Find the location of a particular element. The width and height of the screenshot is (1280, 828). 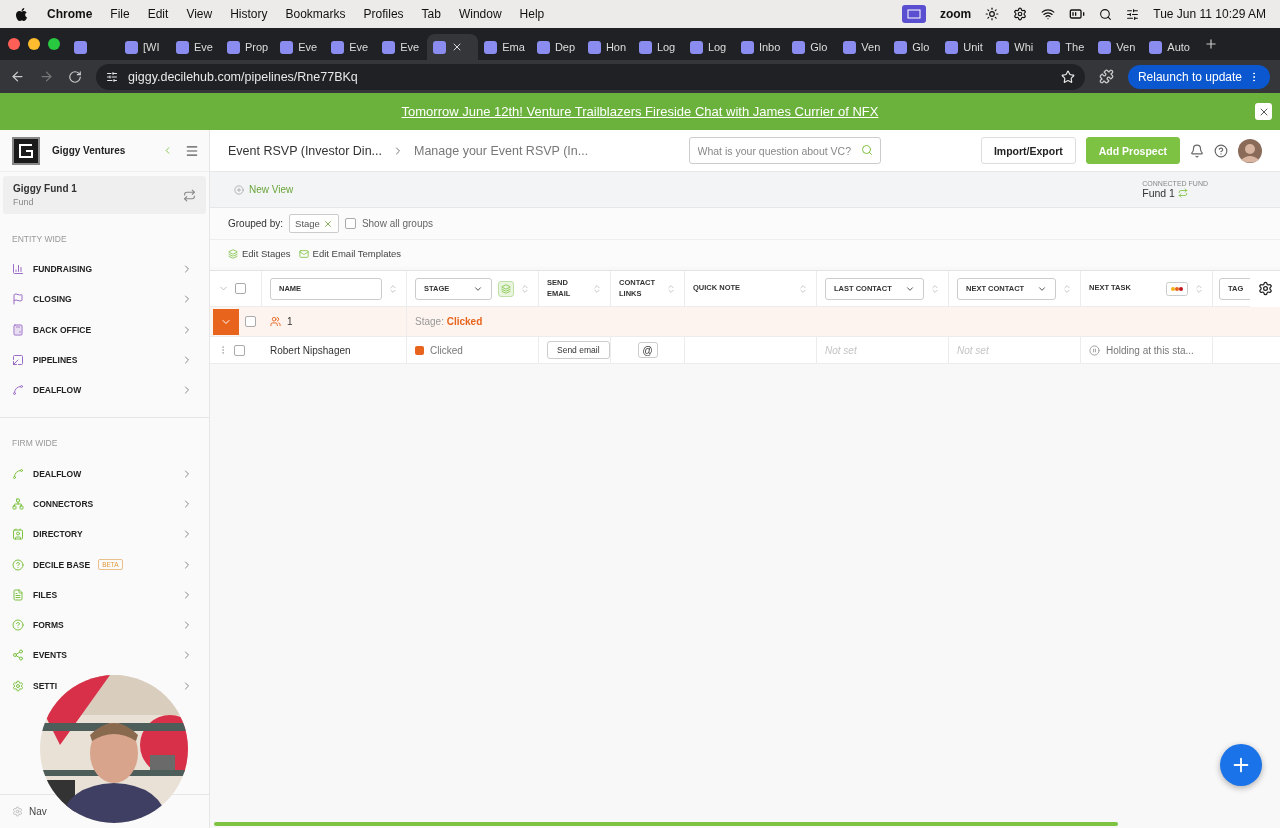

nav-item: Nav is located at coordinates (38, 811).